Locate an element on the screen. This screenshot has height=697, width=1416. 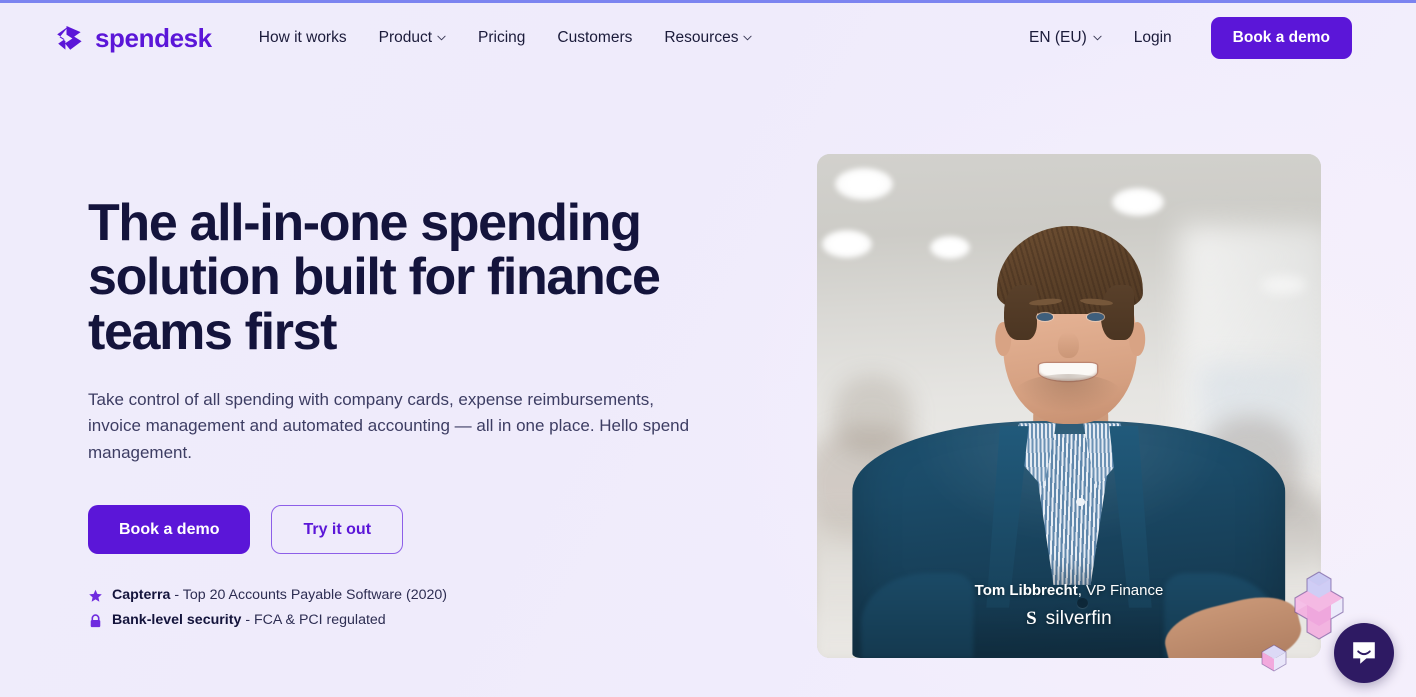
chat-launcher-button is located at coordinates (1364, 653).